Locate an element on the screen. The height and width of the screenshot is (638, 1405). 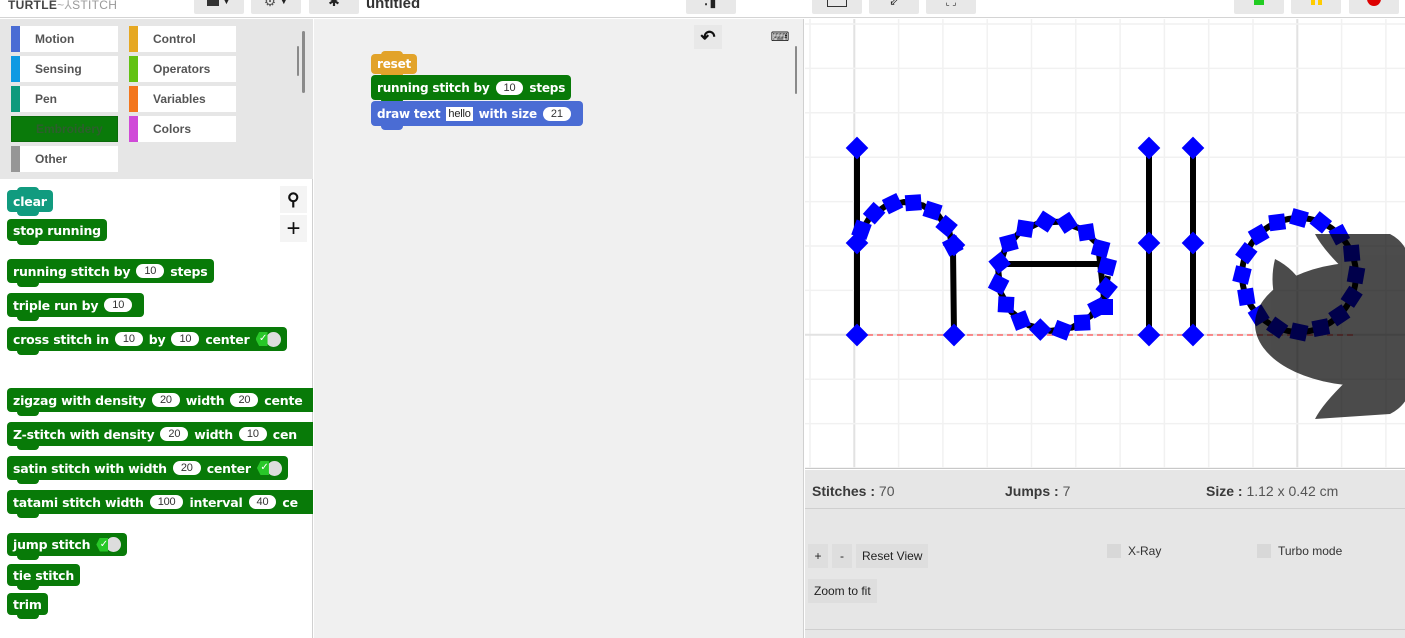
category-embroidery: Embroidery is located at coordinates (64, 129).